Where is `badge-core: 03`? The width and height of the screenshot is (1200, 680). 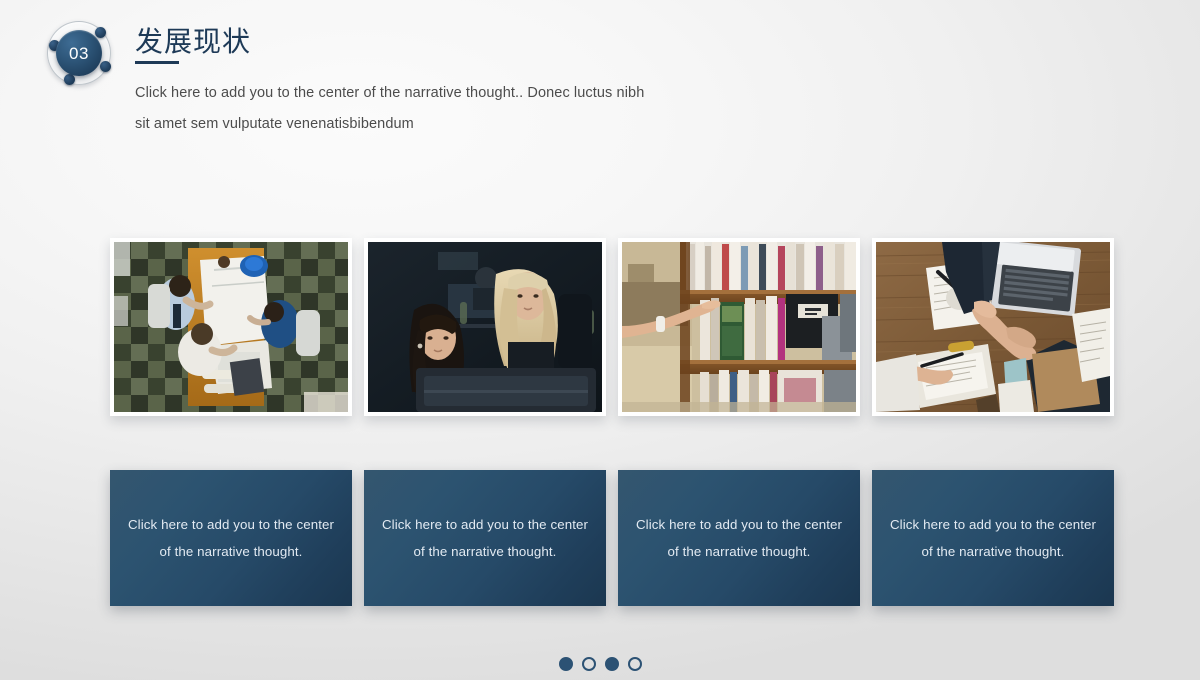
badge-core: 03 is located at coordinates (79, 53).